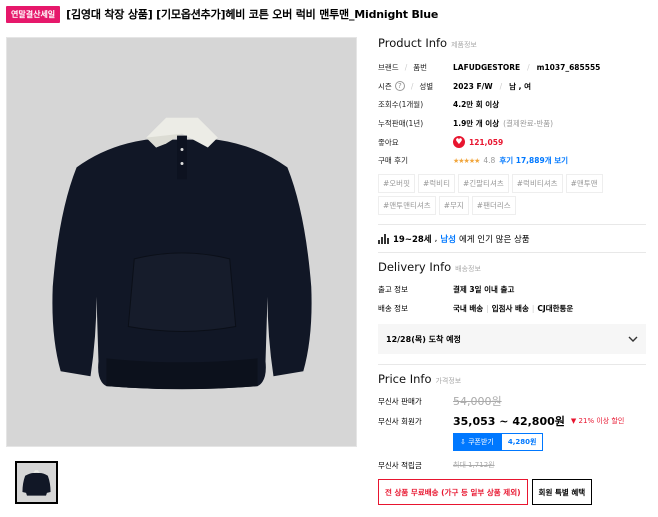  What do you see at coordinates (493, 206) in the screenshot?
I see `tag: #팬더리스` at bounding box center [493, 206].